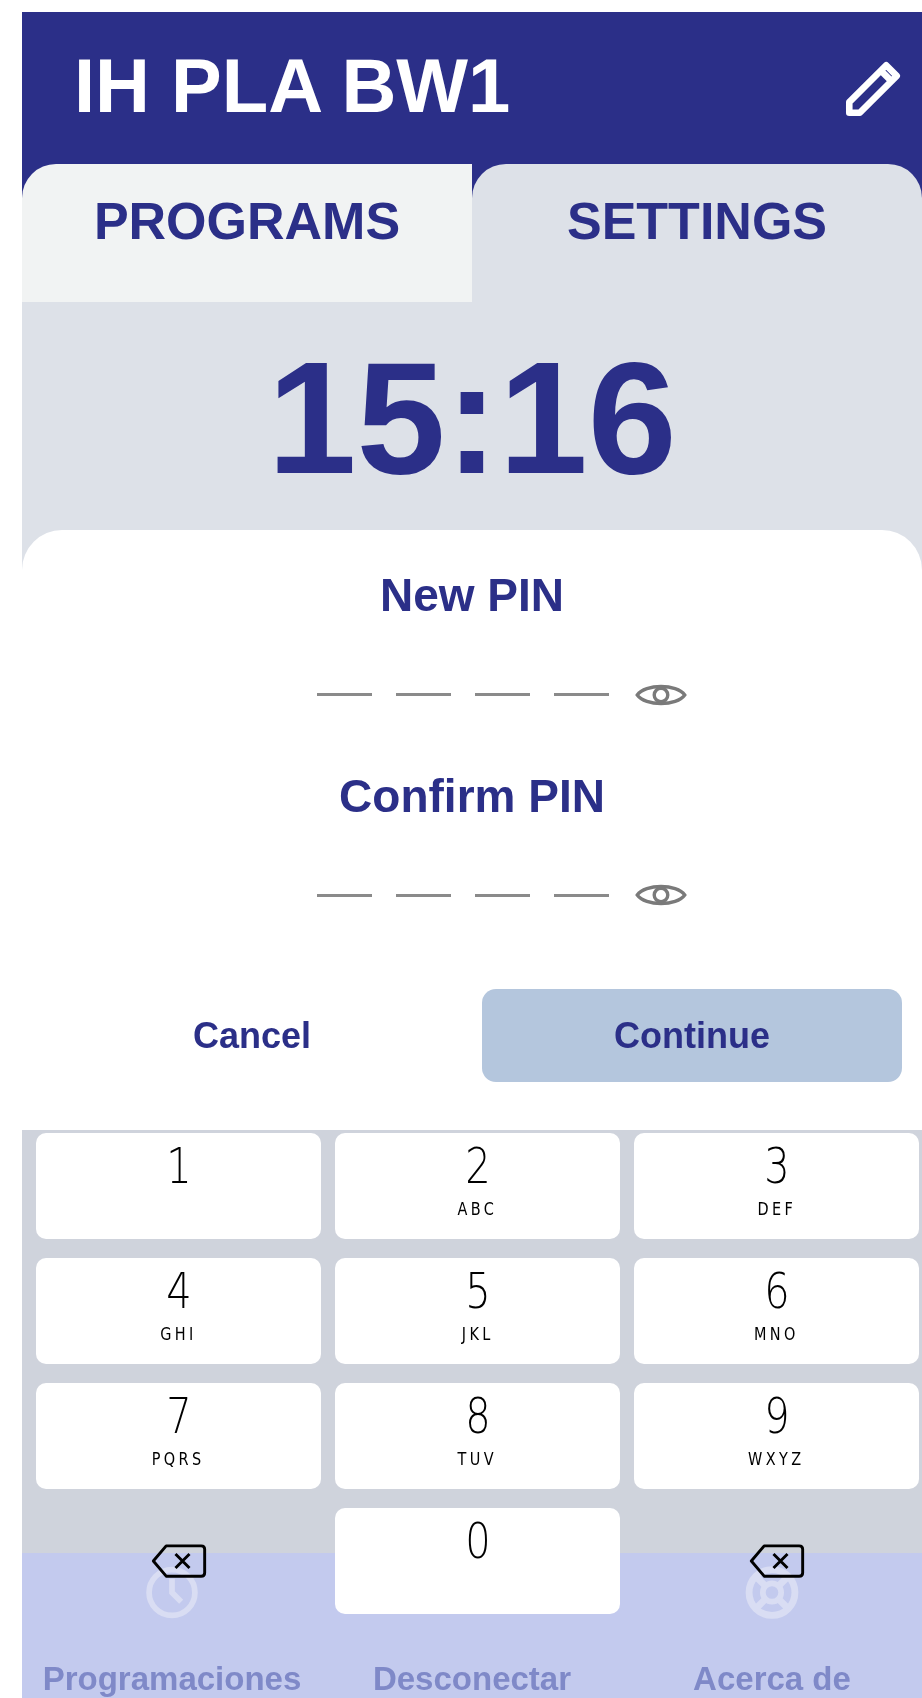  Describe the element at coordinates (472, 796) in the screenshot. I see `pin-label: Confirm PIN` at that location.